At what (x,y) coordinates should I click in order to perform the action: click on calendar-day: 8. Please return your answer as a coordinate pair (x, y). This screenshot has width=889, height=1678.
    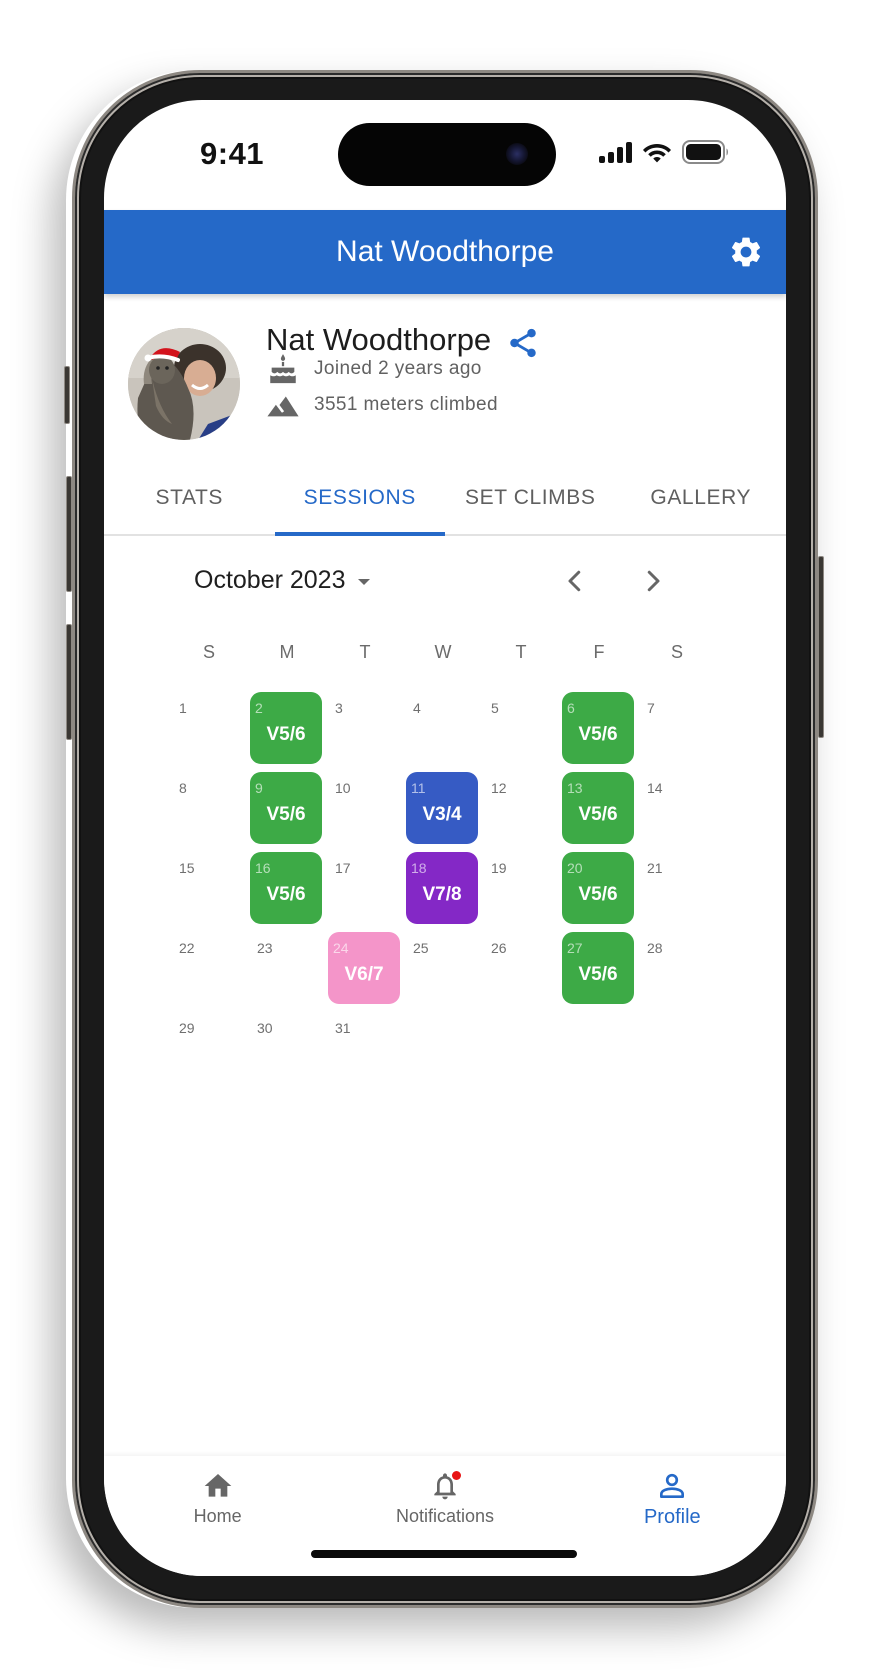
    Looking at the image, I should click on (209, 810).